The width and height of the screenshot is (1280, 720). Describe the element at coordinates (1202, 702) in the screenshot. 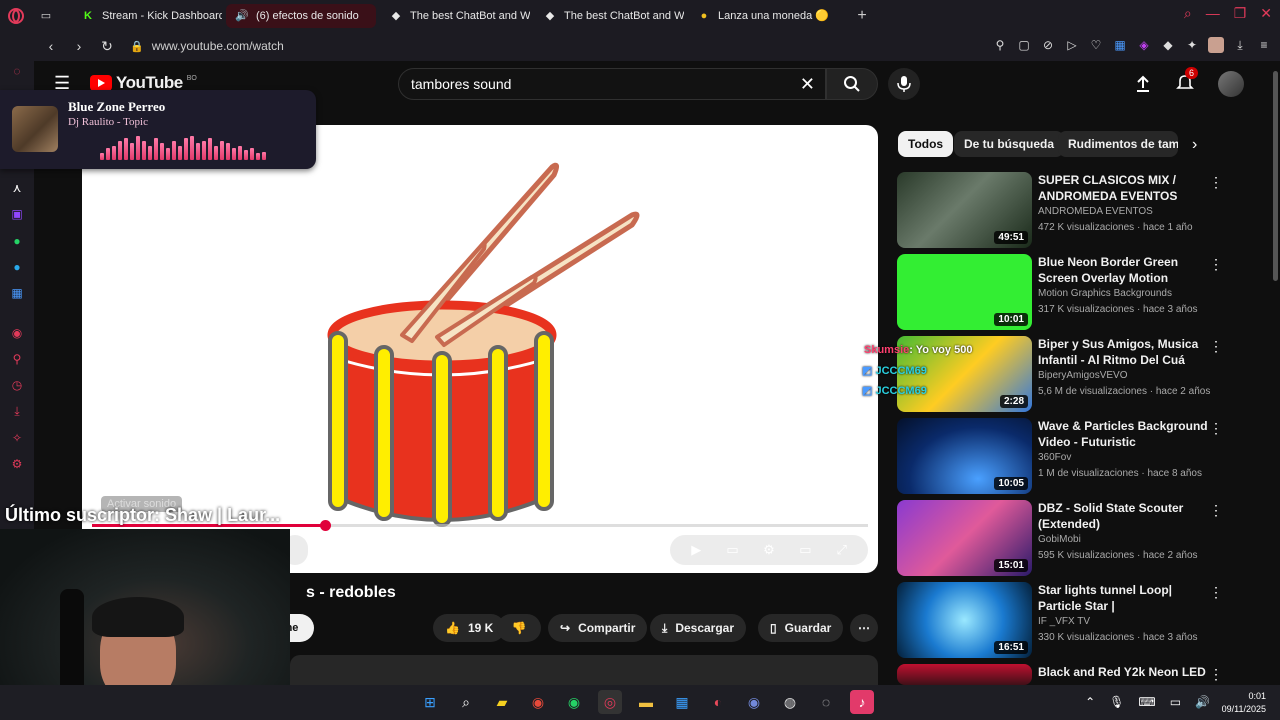

I see `volume-icon: 🔊` at that location.